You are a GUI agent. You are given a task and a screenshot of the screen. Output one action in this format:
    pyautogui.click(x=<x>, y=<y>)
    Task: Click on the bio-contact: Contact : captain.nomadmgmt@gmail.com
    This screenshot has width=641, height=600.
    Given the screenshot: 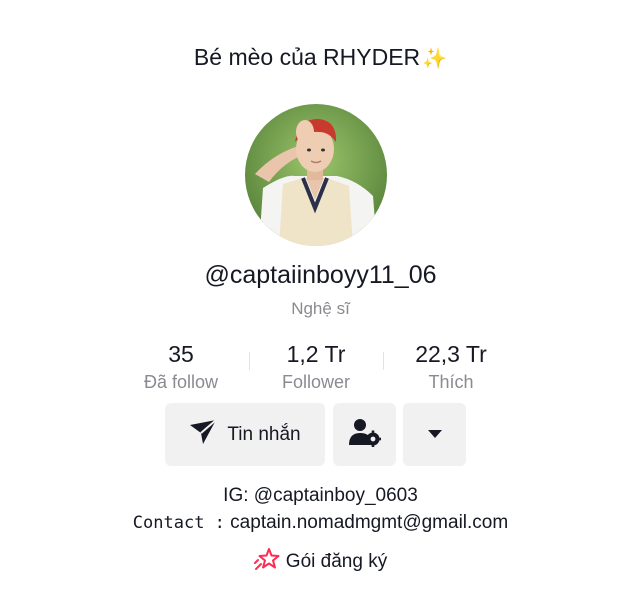 What is the action you would take?
    pyautogui.click(x=320, y=523)
    